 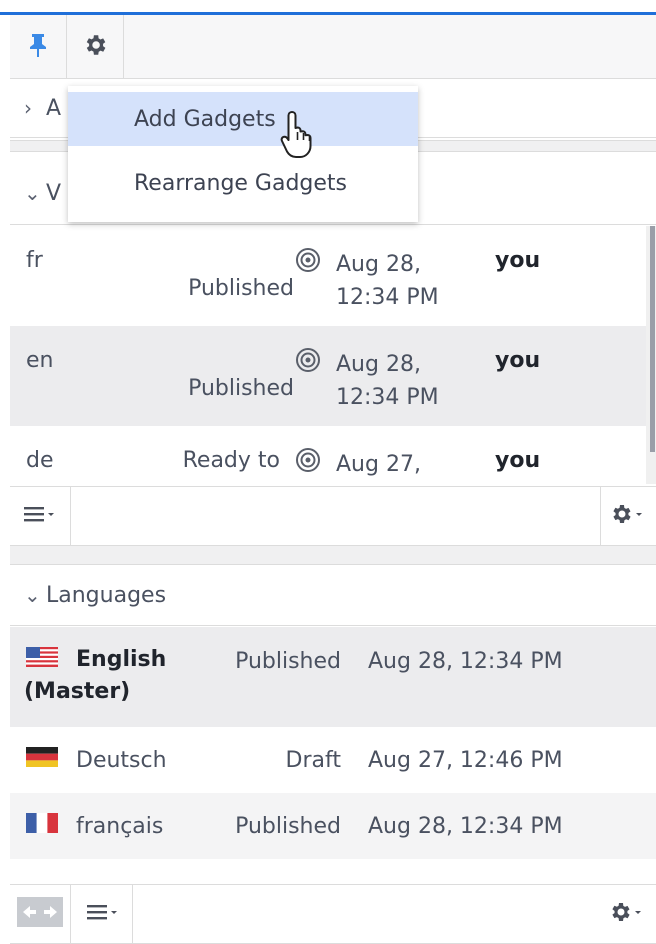 What do you see at coordinates (333, 555) in the screenshot?
I see `panel-separator` at bounding box center [333, 555].